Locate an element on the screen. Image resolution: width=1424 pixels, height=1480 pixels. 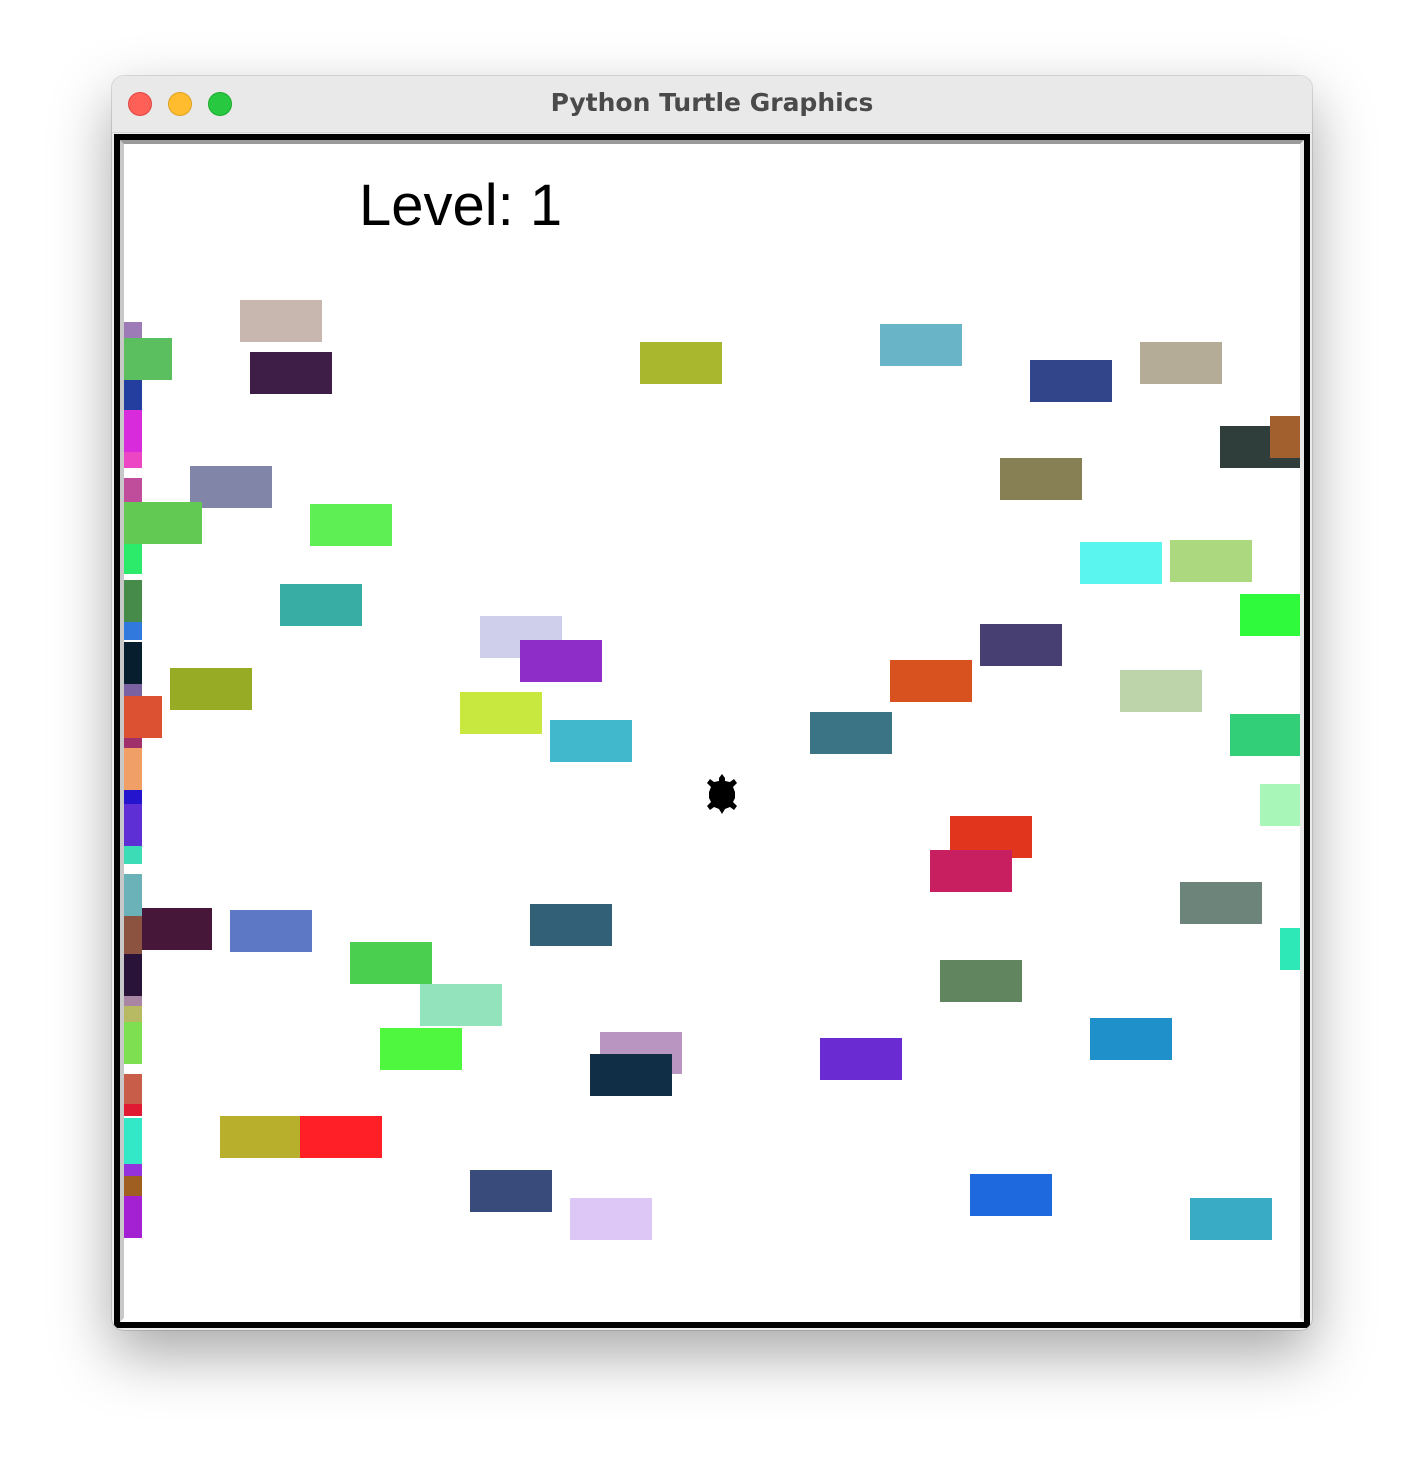
window-title: Python Turtle Graphics is located at coordinates (712, 102).